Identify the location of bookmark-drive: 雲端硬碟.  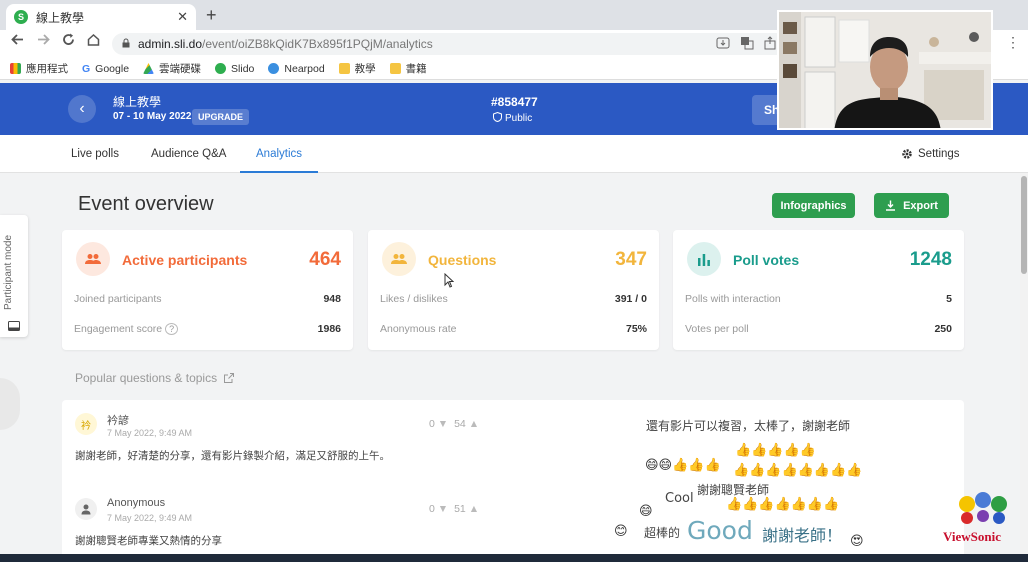
(172, 68).